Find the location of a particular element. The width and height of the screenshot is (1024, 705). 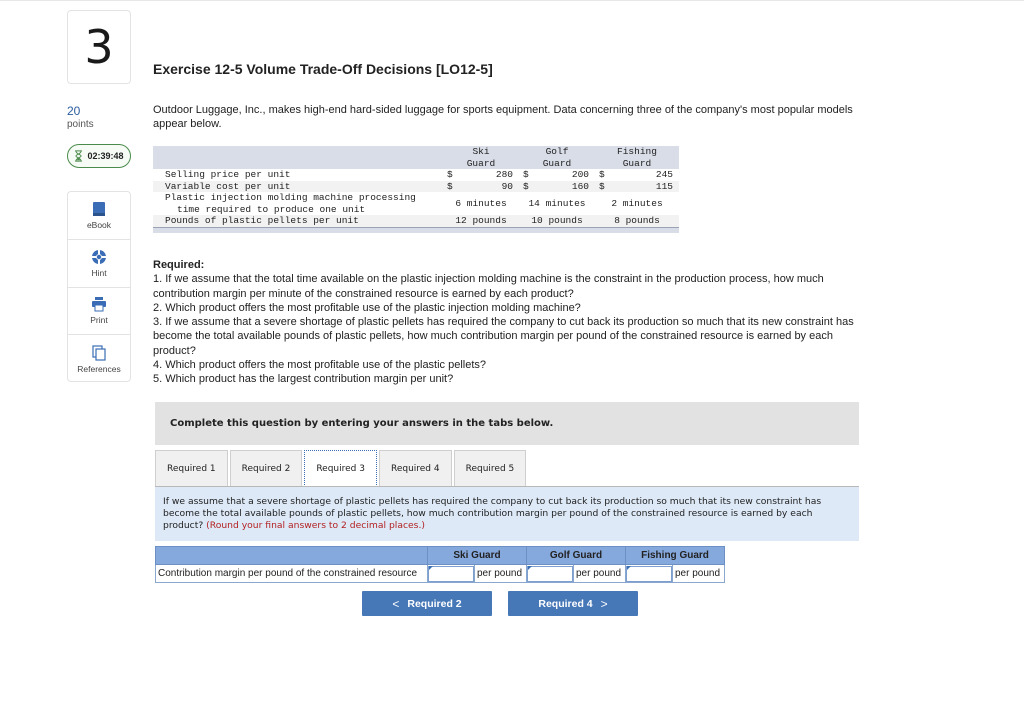

table-footer-bar is located at coordinates (416, 229).